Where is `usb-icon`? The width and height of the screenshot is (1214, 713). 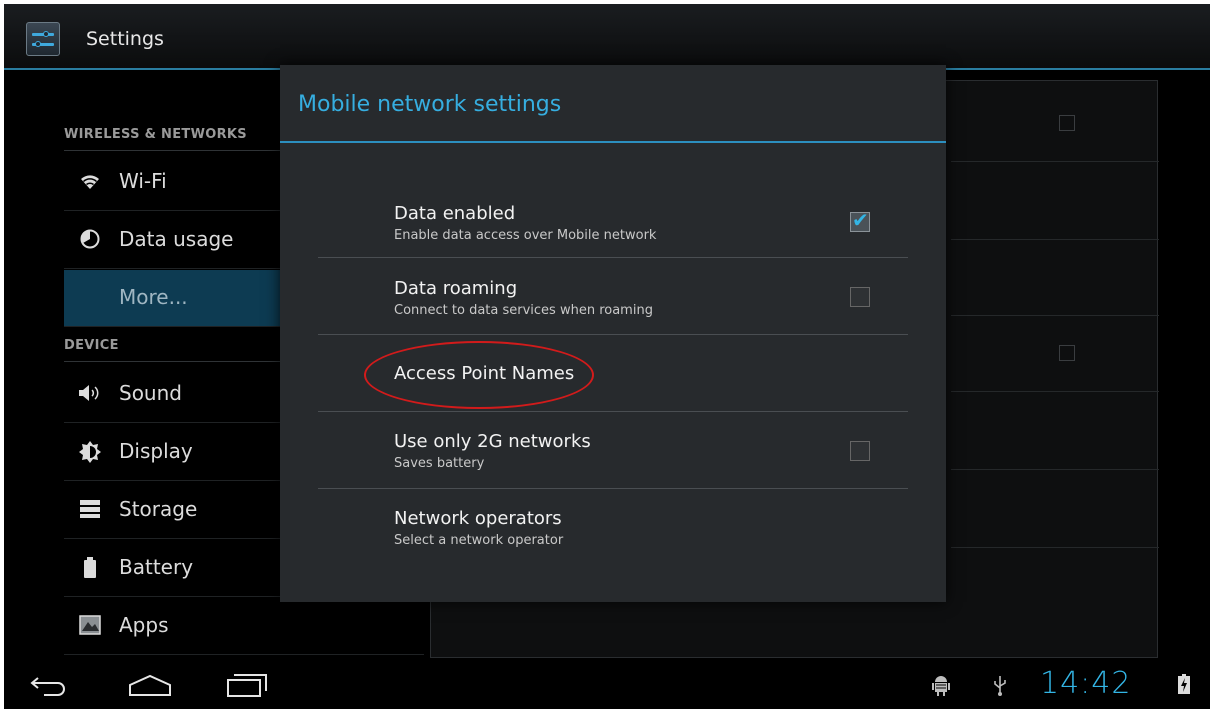
usb-icon is located at coordinates (1000, 687).